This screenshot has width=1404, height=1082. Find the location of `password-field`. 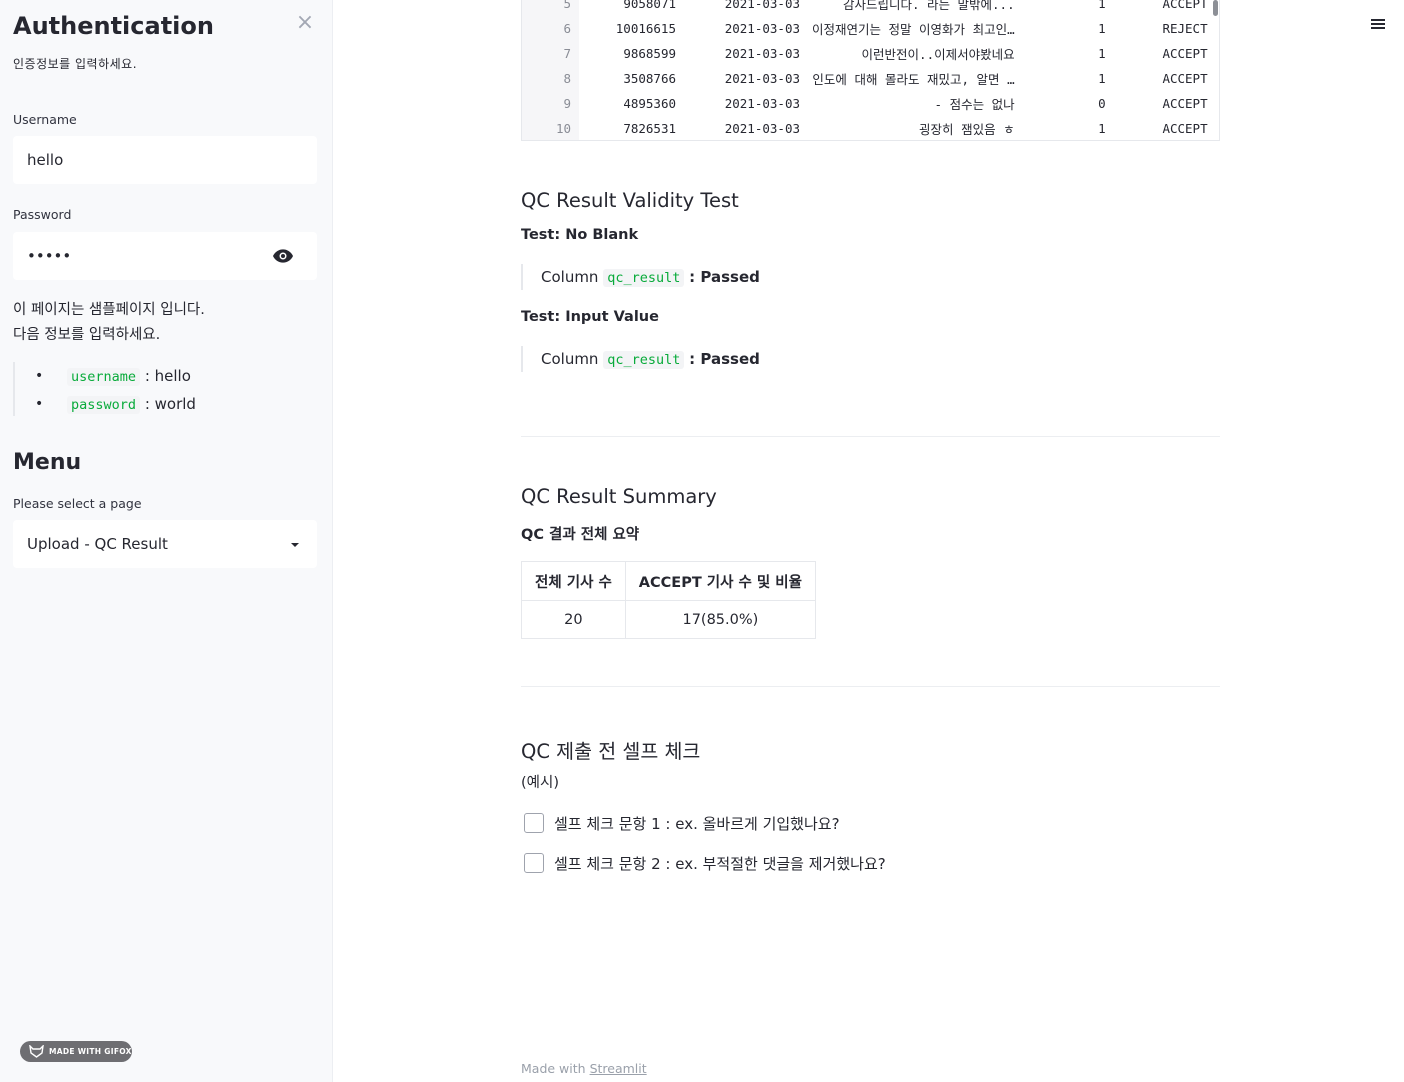

password-field is located at coordinates (165, 256).